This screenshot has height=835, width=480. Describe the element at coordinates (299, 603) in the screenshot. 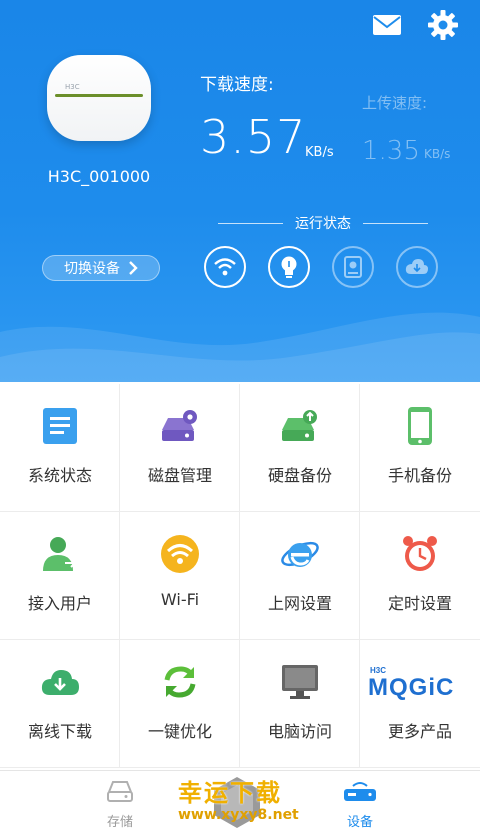

I see `grid-item-label: 上网设置` at that location.